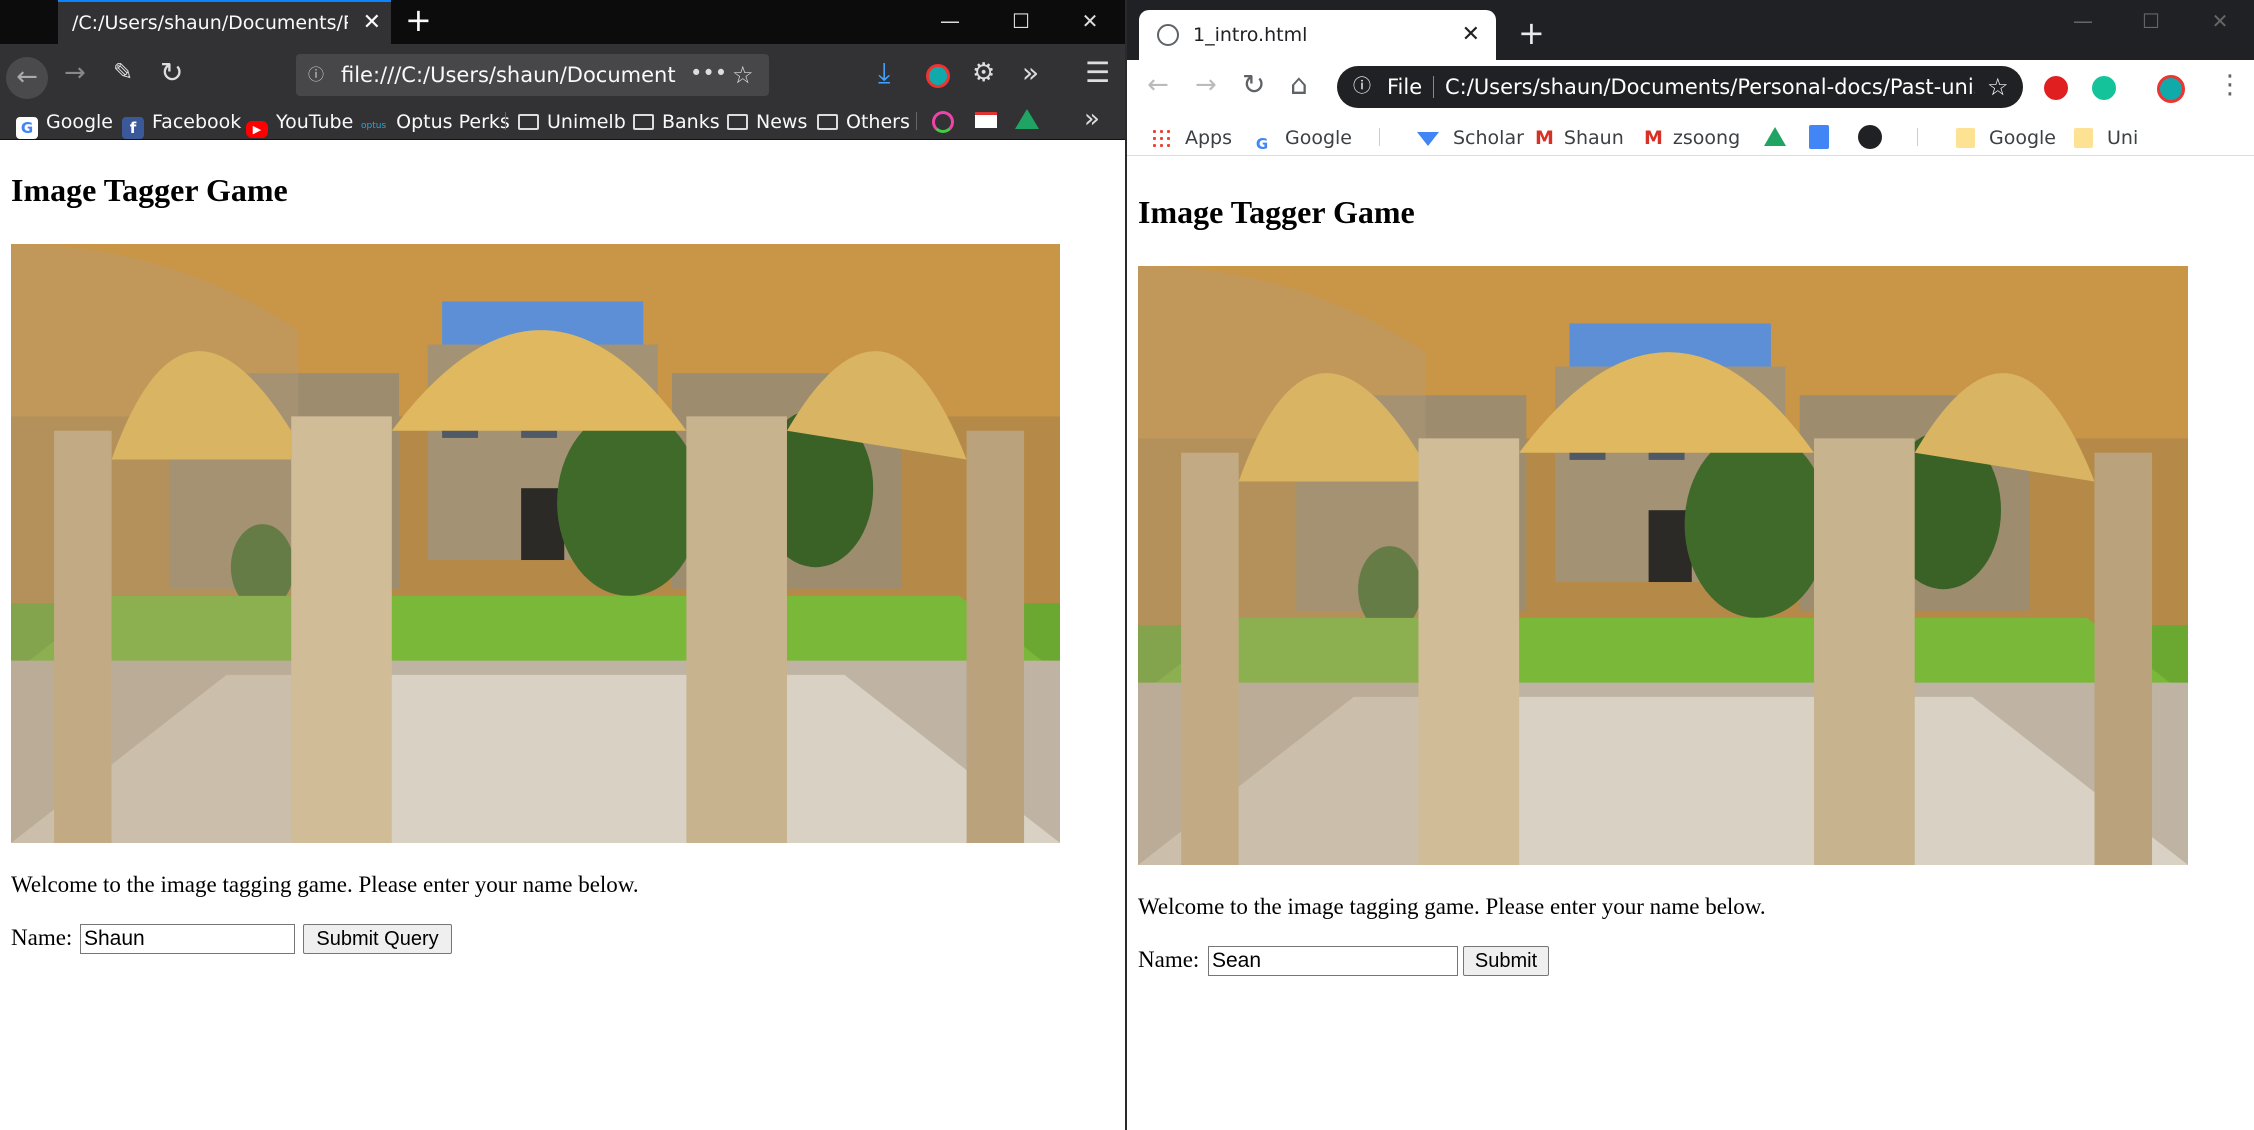  Describe the element at coordinates (943, 122) in the screenshot. I see `umbrella-icon` at that location.